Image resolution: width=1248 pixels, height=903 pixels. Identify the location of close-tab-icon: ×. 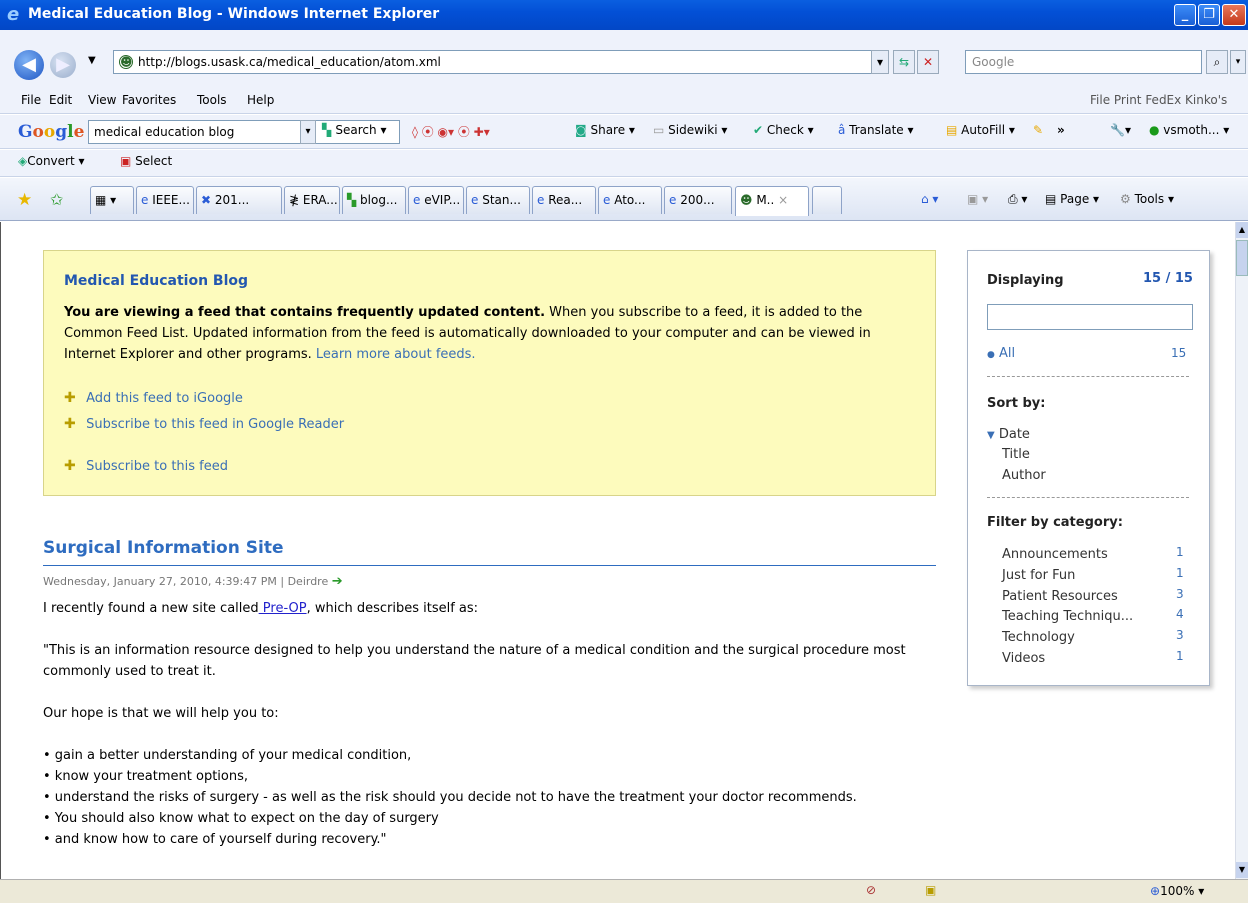
(783, 200).